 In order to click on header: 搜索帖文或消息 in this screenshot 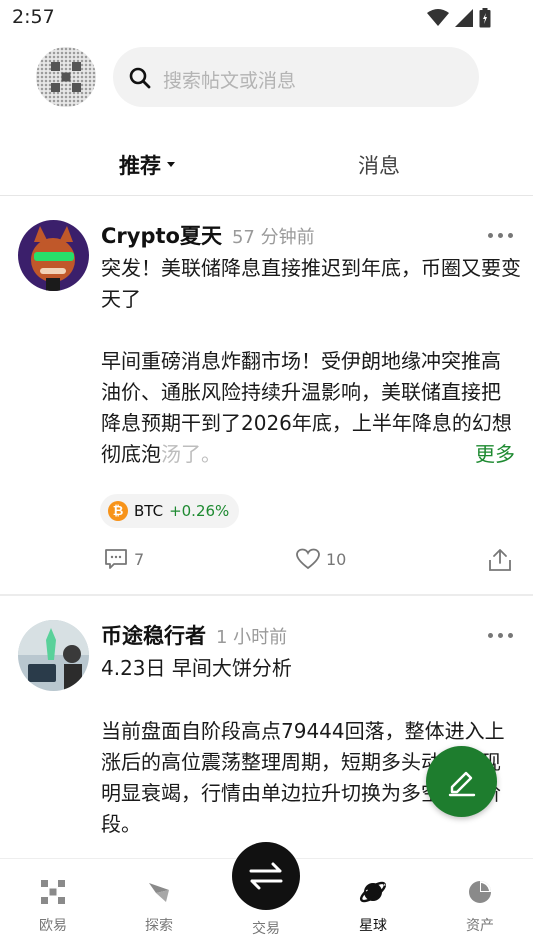, I will do `click(266, 77)`.